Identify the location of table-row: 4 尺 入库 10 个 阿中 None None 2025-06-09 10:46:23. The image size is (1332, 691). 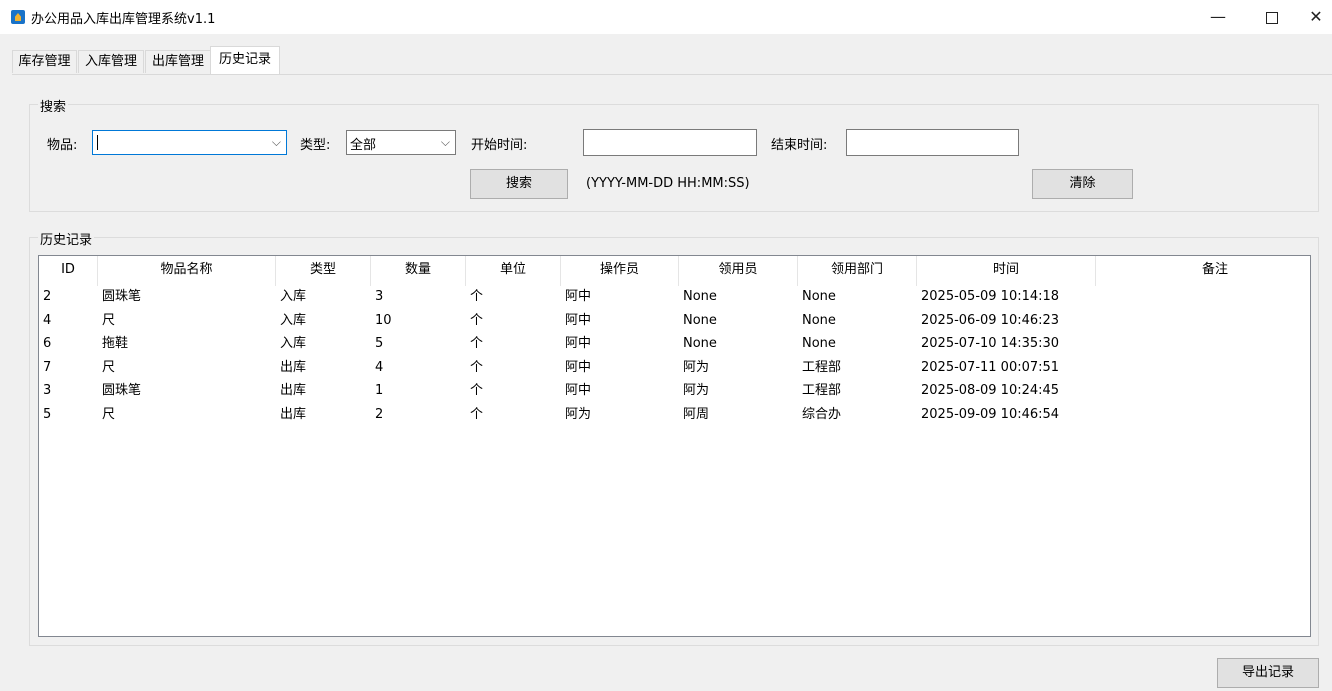
(674, 320).